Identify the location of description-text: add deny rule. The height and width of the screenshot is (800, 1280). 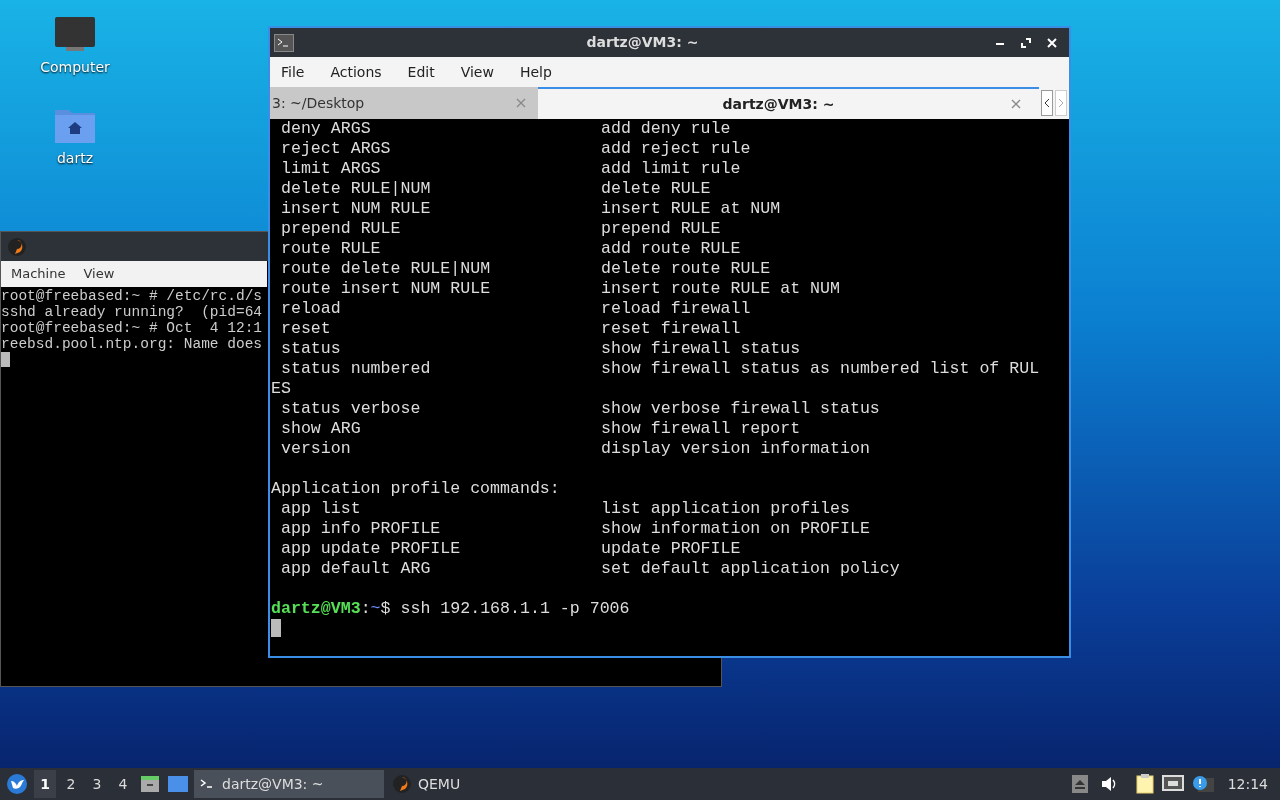
(666, 129).